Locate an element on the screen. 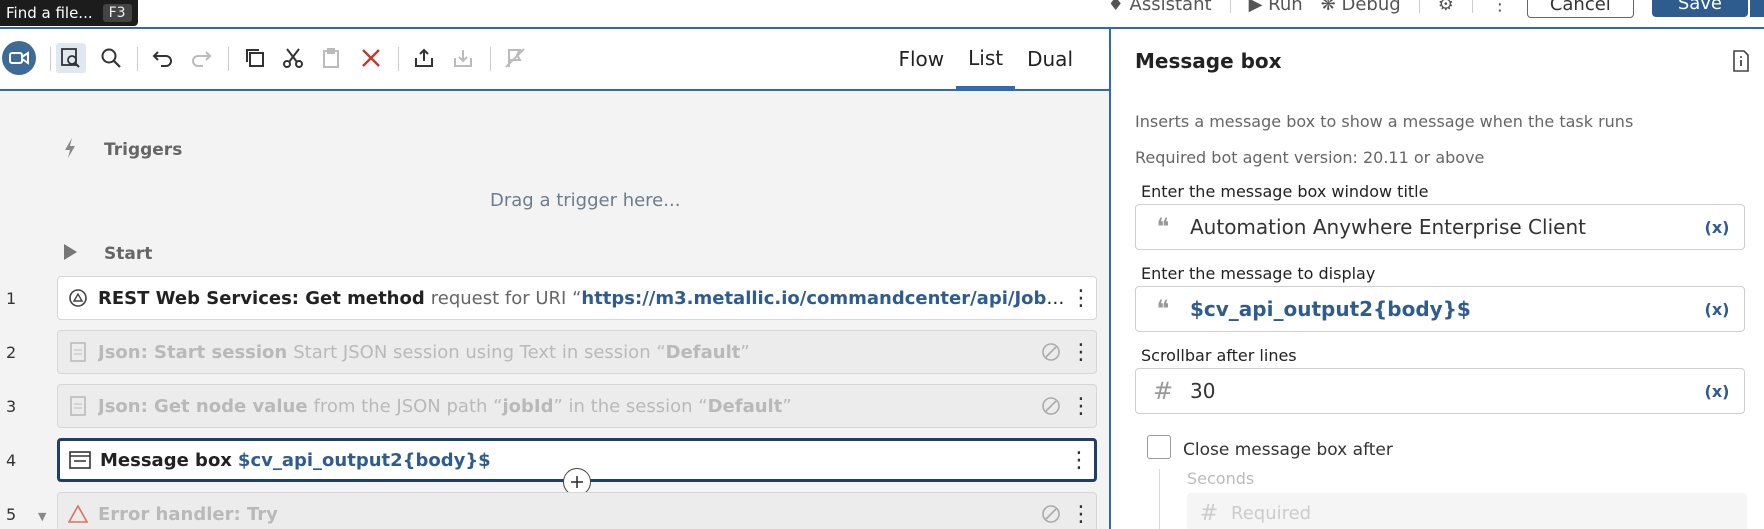  flag-slash-icon is located at coordinates (515, 58).